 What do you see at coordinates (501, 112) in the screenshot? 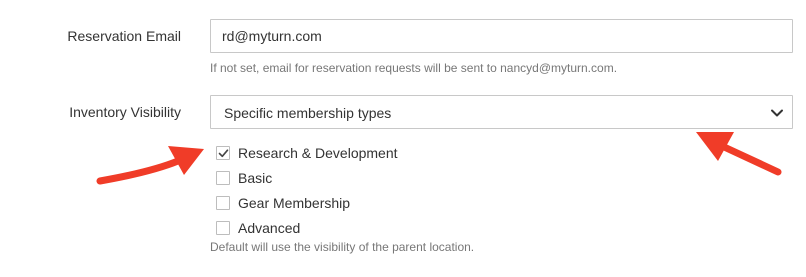
I see `inventory-visibility-select: Specific membership types` at bounding box center [501, 112].